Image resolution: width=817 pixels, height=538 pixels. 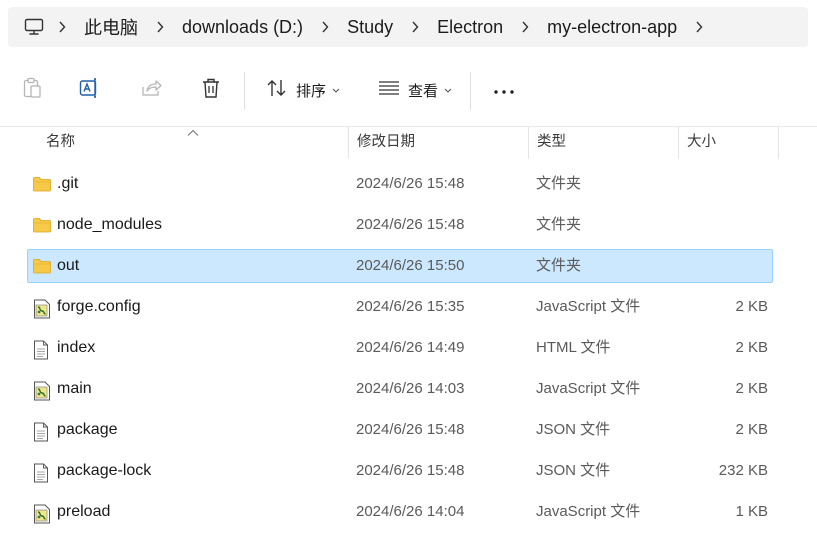 I want to click on sort-icon, so click(x=277, y=90).